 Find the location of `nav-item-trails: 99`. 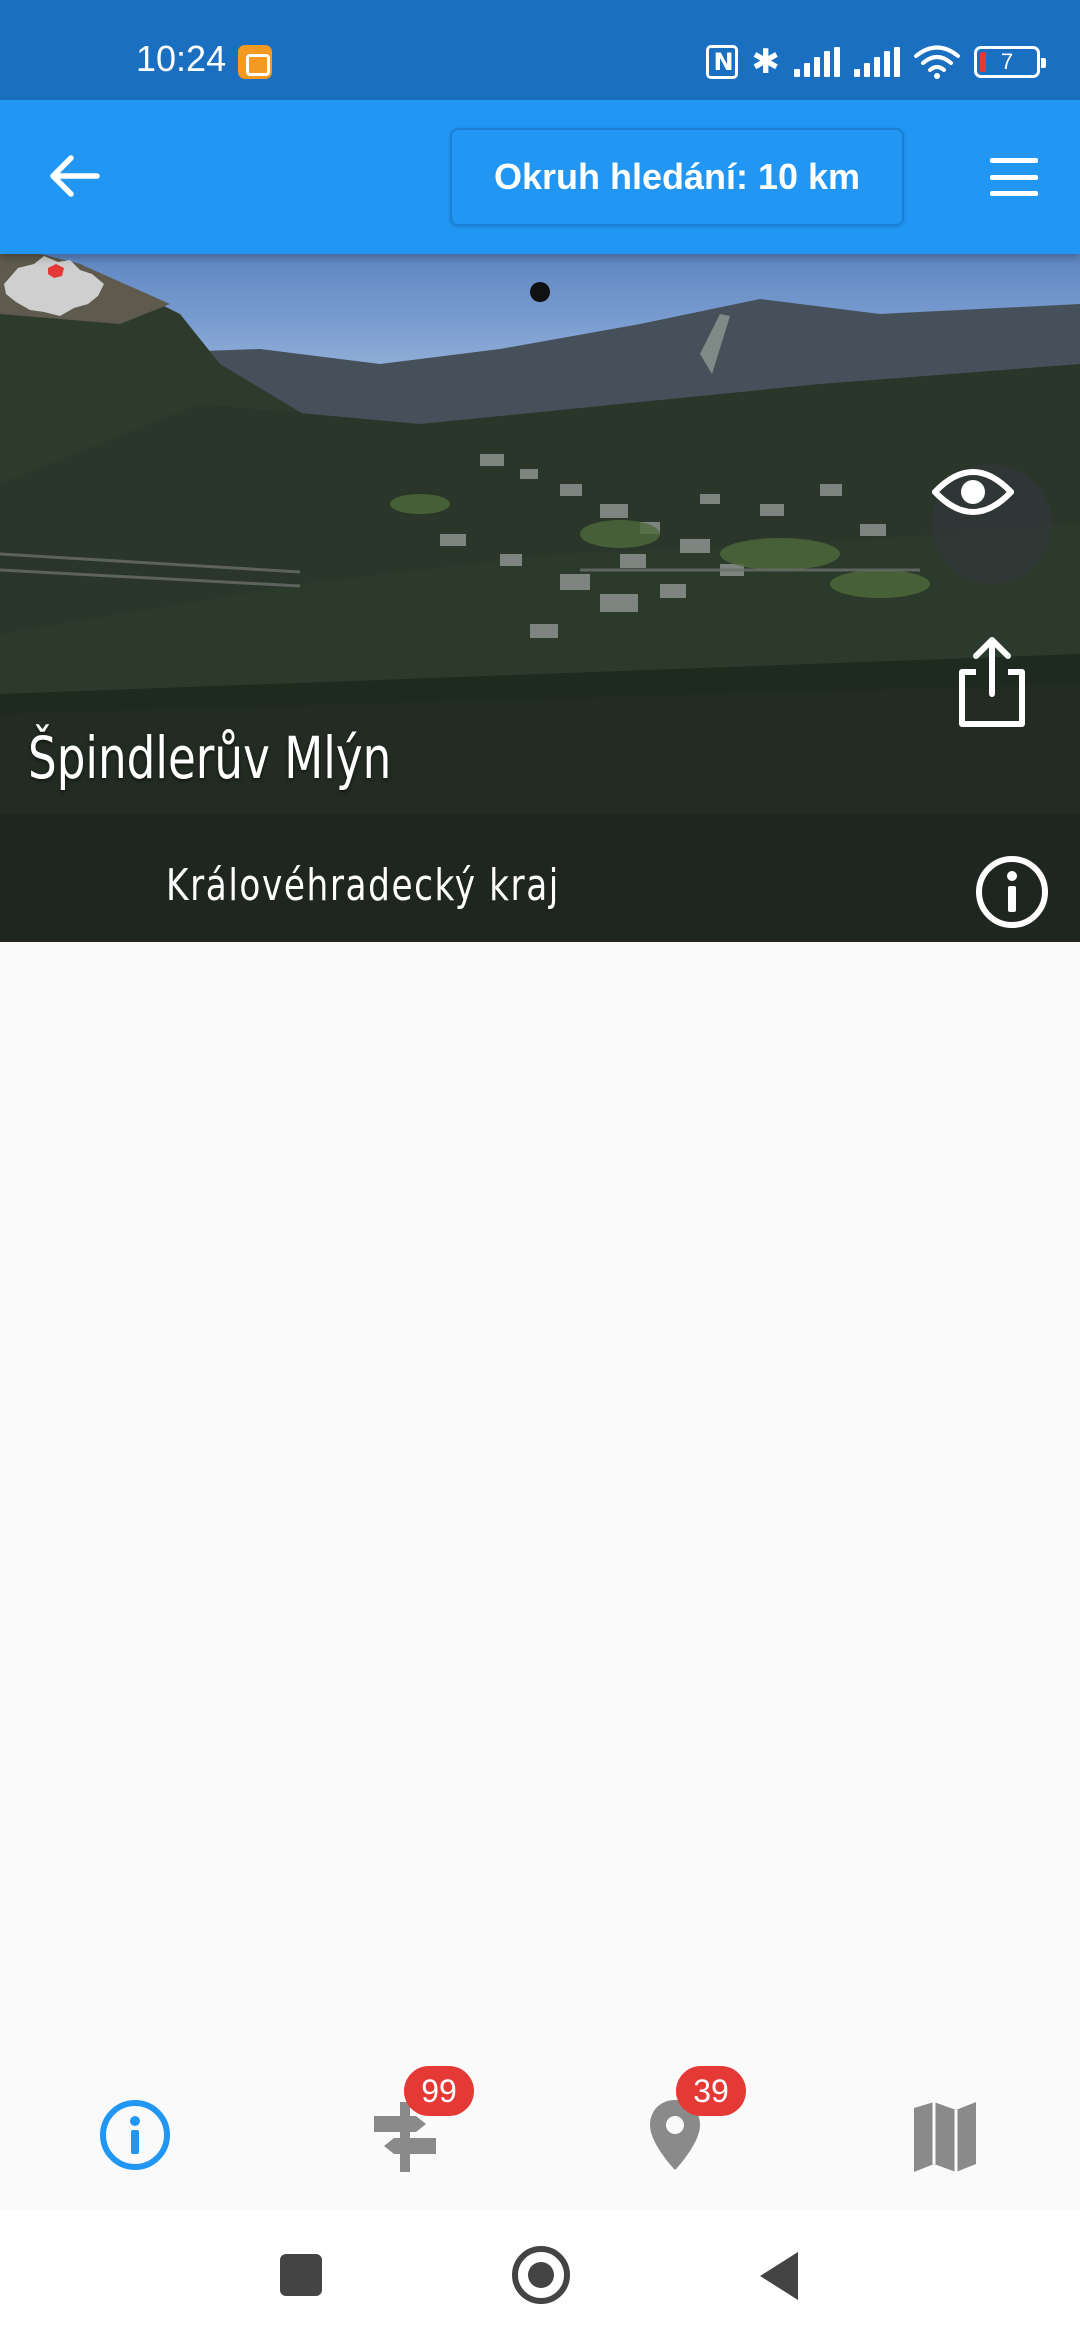

nav-item-trails: 99 is located at coordinates (412, 2128).